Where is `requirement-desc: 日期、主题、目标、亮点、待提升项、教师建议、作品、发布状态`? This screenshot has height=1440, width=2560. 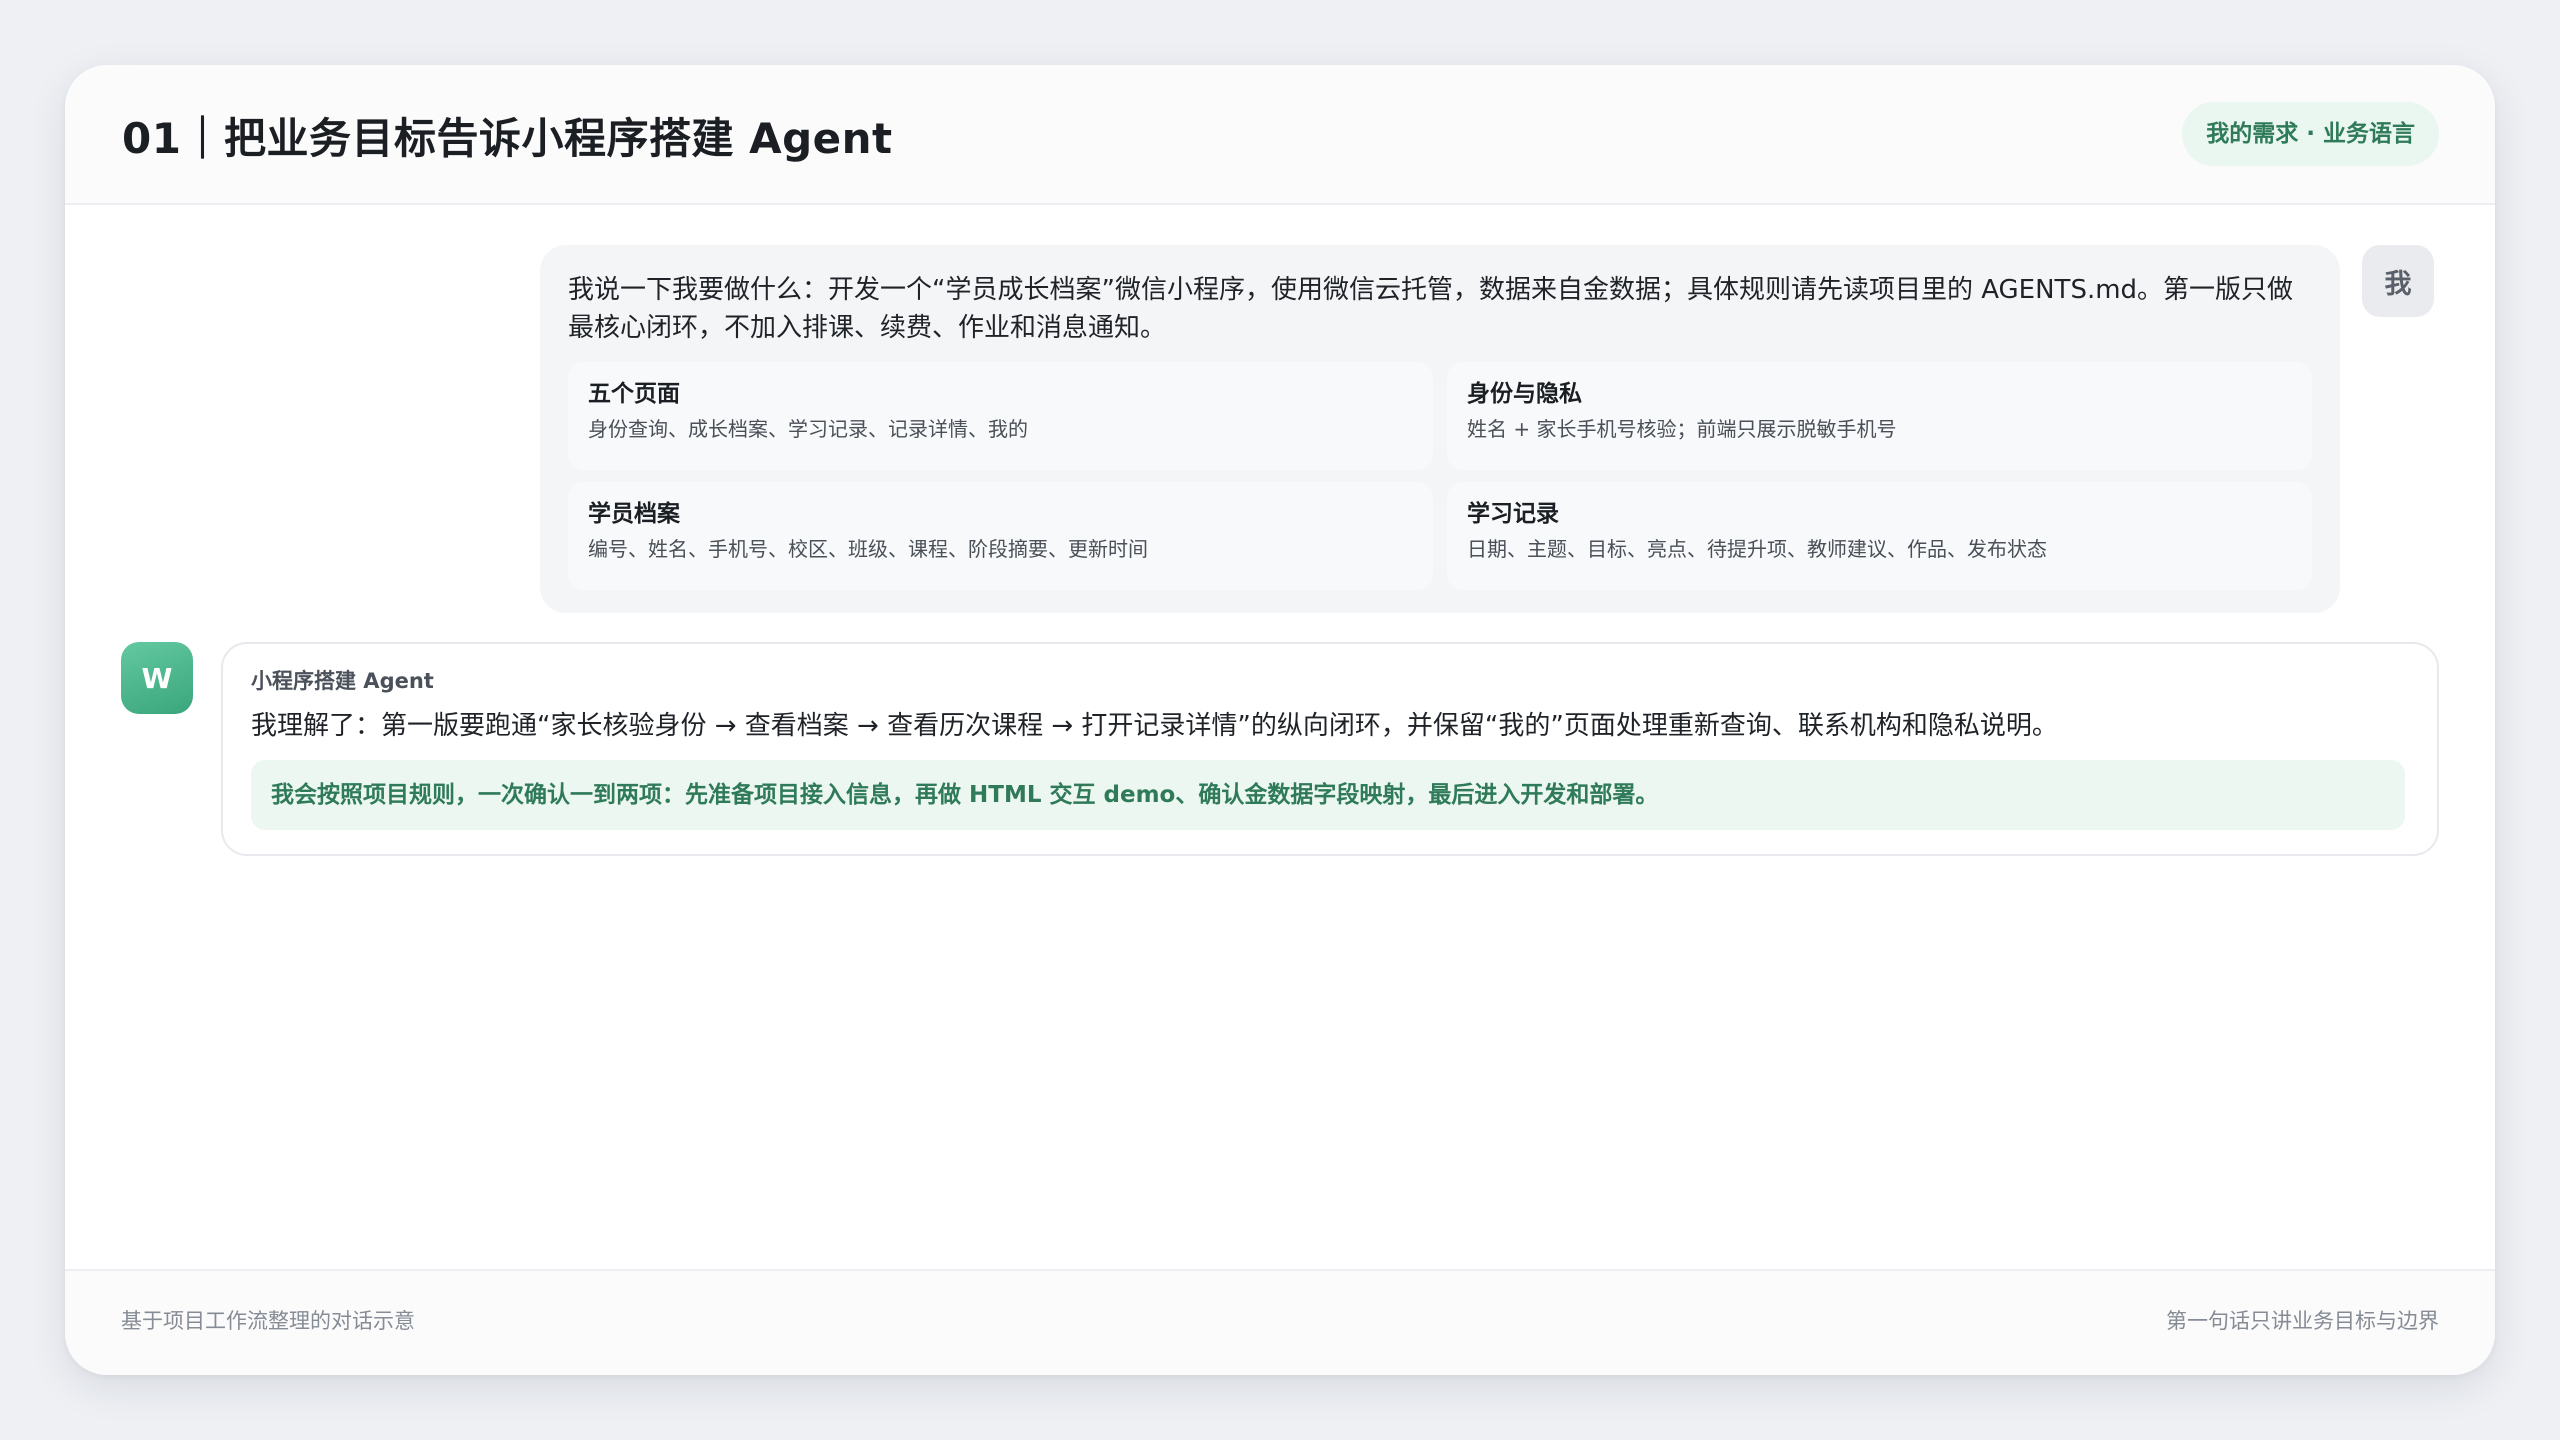 requirement-desc: 日期、主题、目标、亮点、待提升项、教师建议、作品、发布状态 is located at coordinates (1757, 549).